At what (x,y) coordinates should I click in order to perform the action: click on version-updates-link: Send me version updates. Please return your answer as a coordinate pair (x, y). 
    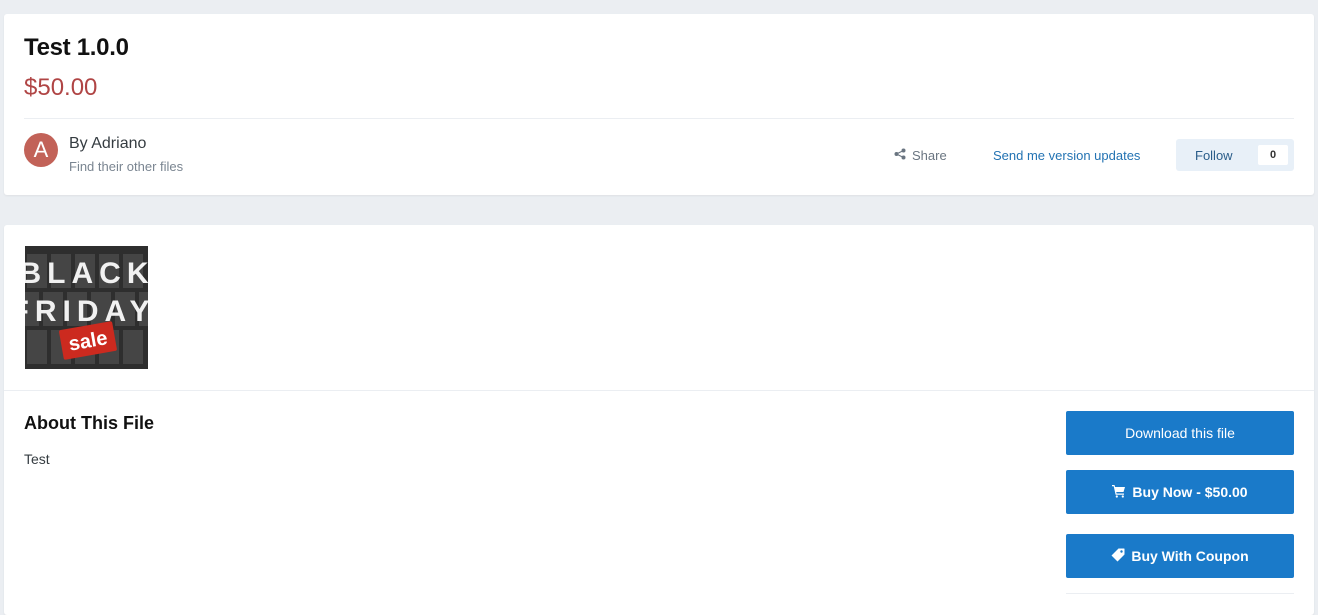
    Looking at the image, I should click on (1066, 155).